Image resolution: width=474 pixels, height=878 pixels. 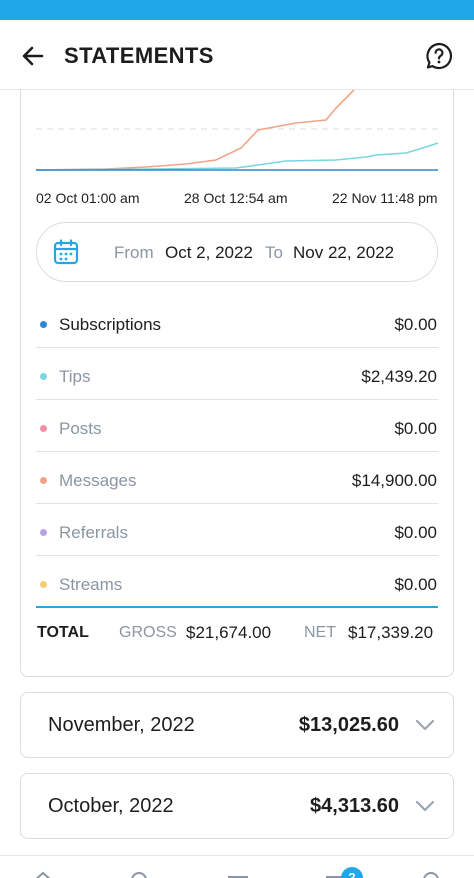 What do you see at coordinates (399, 376) in the screenshot?
I see `breakdown-value: $2,439.20` at bounding box center [399, 376].